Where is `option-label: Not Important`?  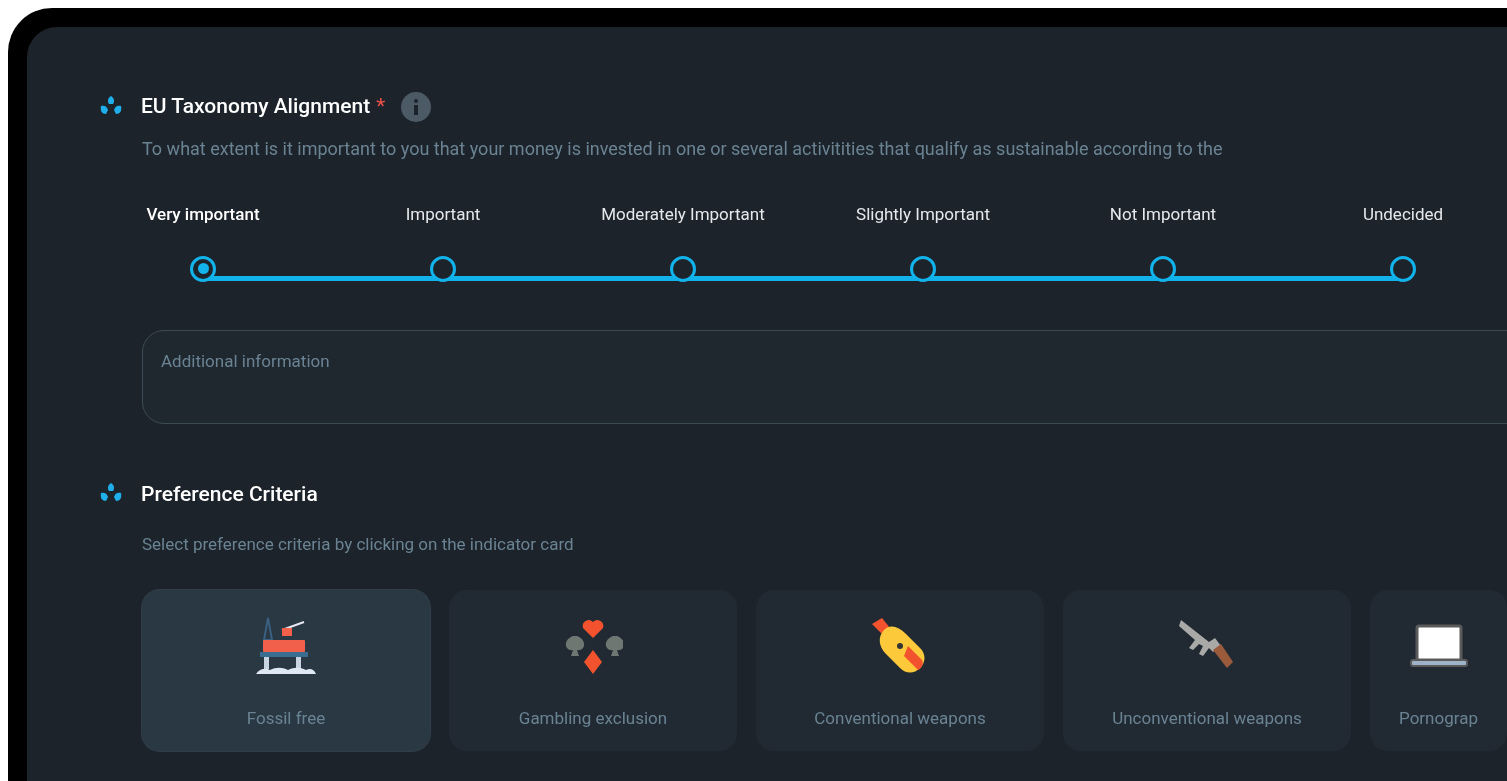 option-label: Not Important is located at coordinates (1163, 214).